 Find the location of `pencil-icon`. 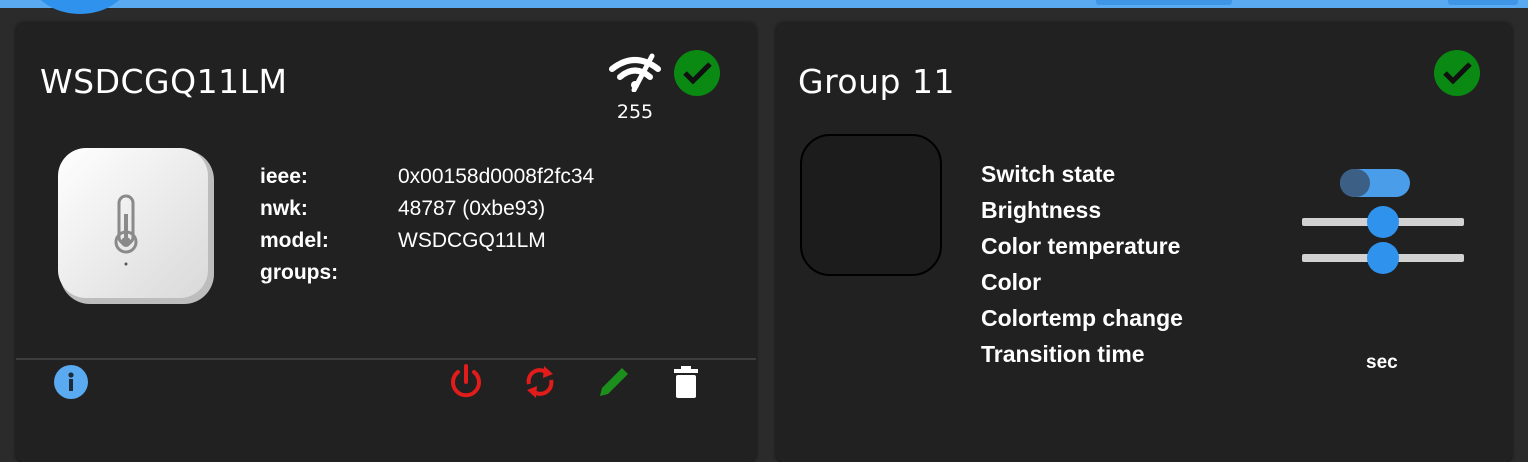

pencil-icon is located at coordinates (614, 382).